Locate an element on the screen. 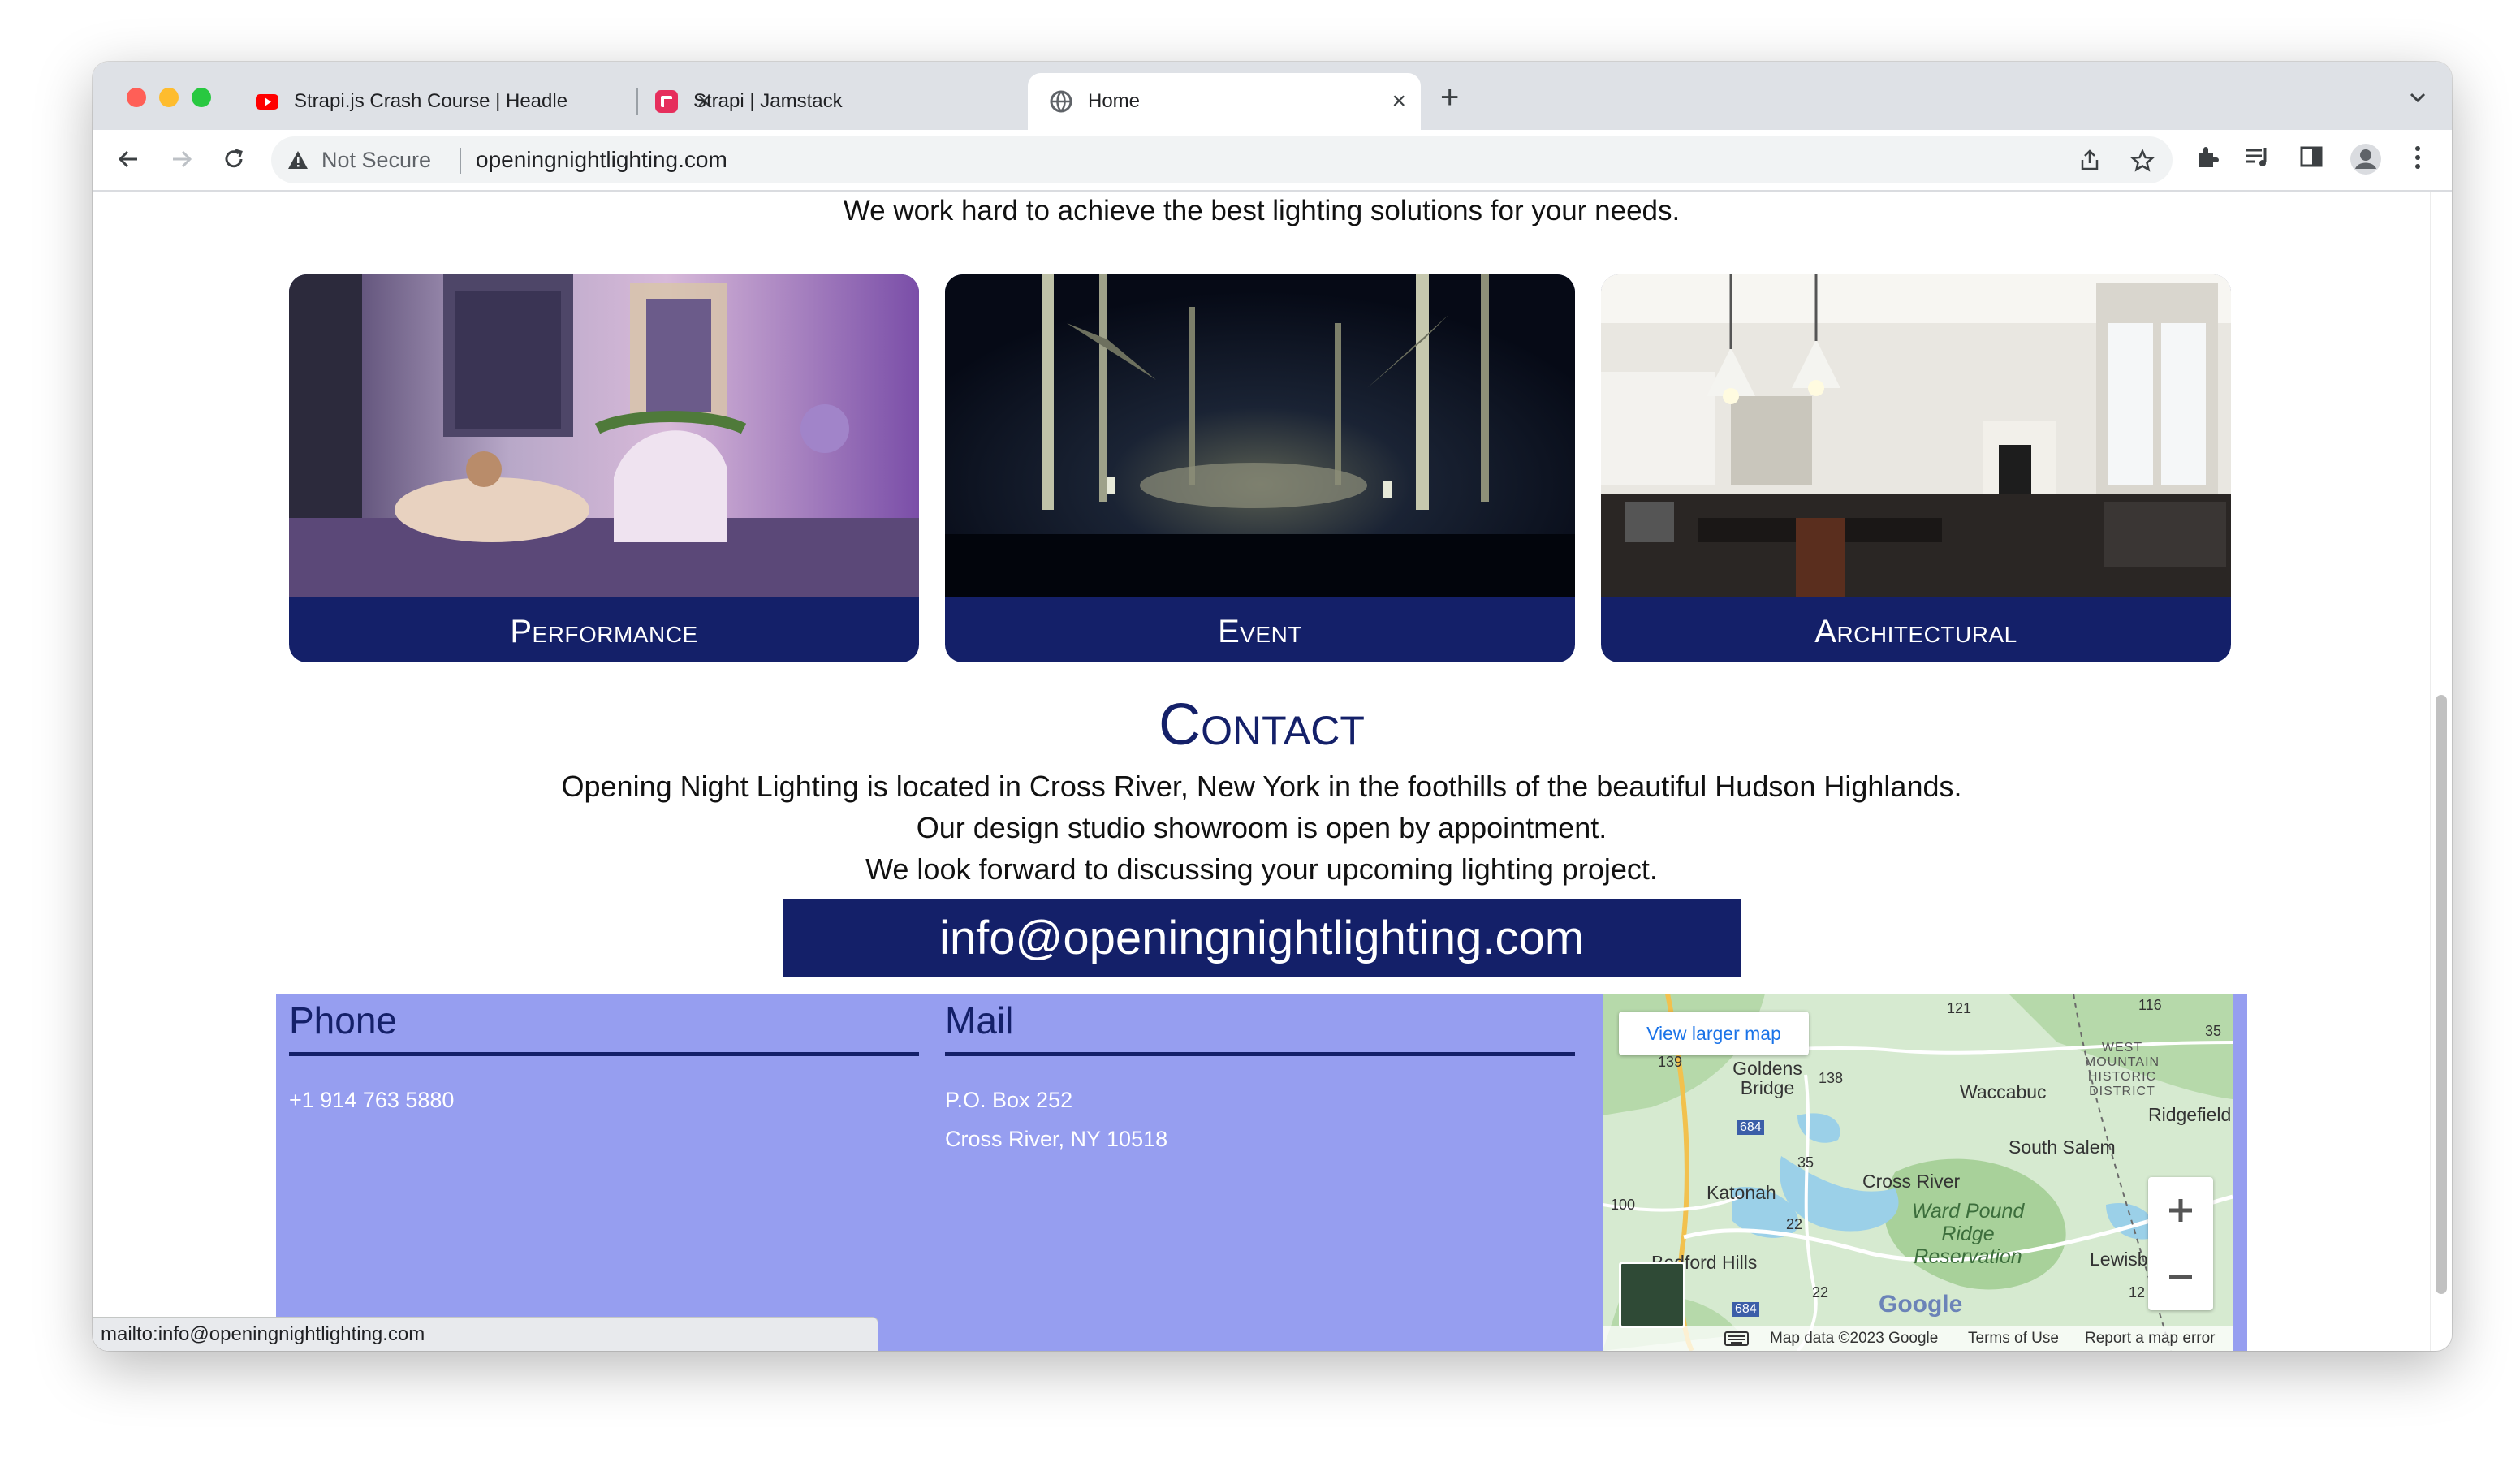  map-place-label: South Salem is located at coordinates (2063, 1147).